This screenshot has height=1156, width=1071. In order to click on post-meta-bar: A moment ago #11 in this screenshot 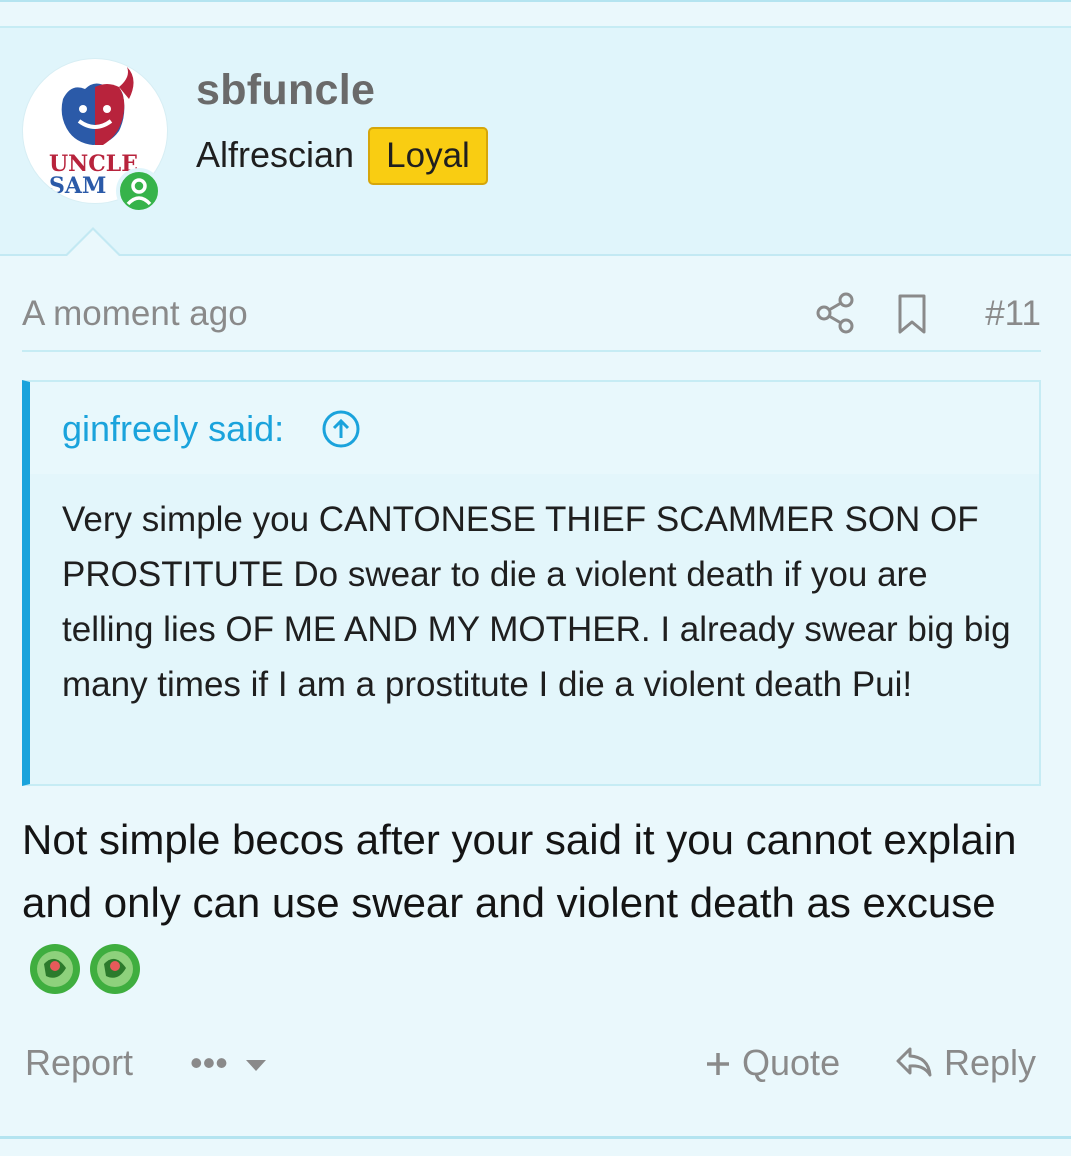, I will do `click(531, 321)`.